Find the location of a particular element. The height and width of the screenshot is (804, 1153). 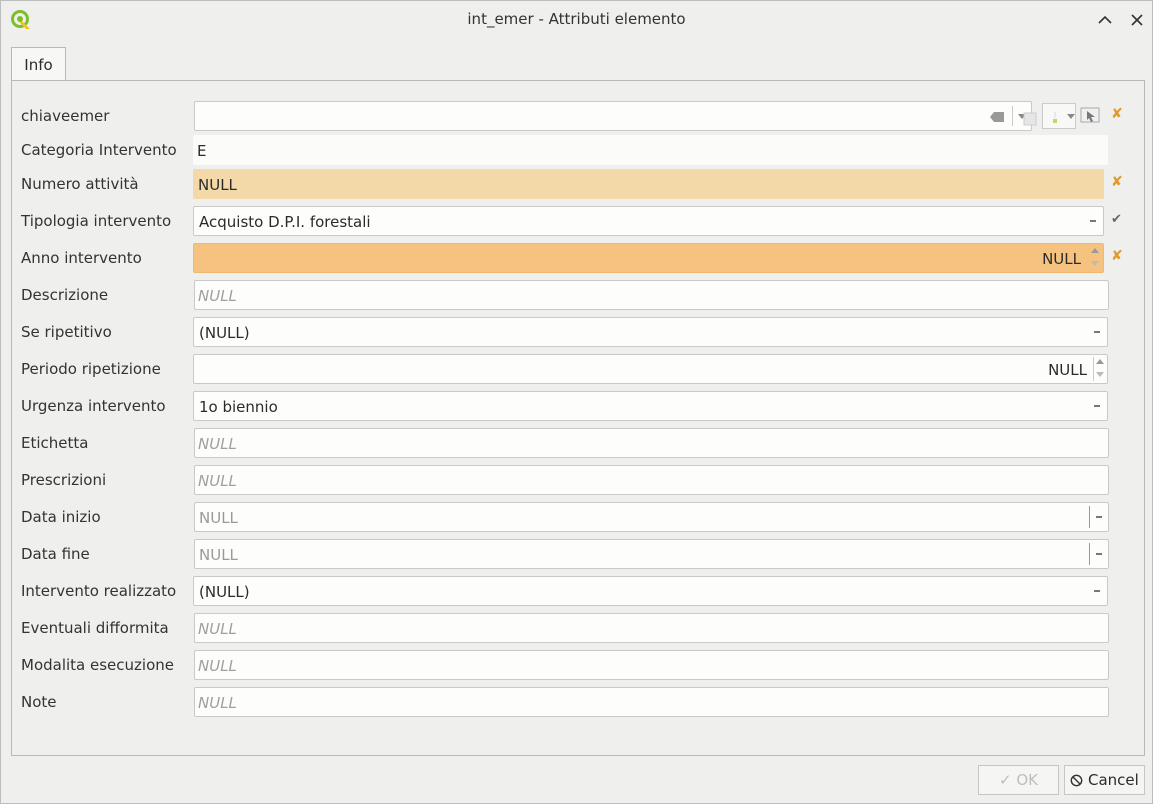

label-modalita-esecuzione: Modalita esecuzione is located at coordinates (97, 665).